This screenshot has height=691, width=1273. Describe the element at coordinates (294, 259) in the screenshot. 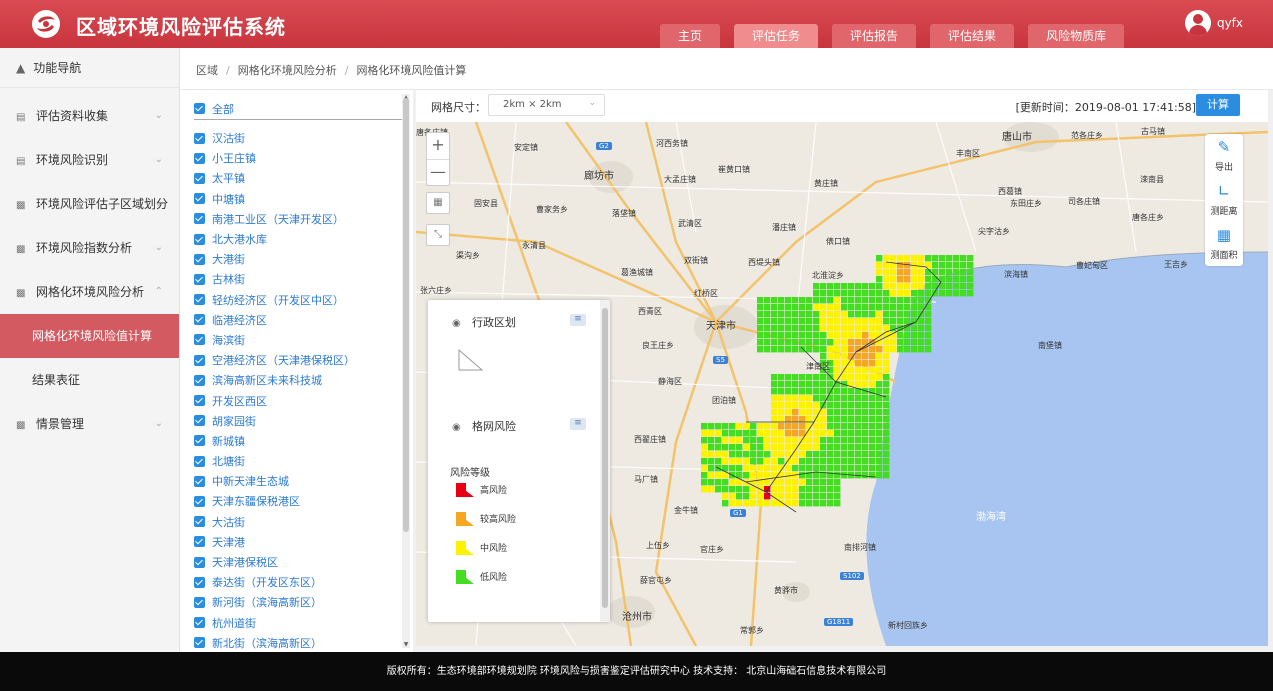

I see `tree-item: 大港街` at that location.